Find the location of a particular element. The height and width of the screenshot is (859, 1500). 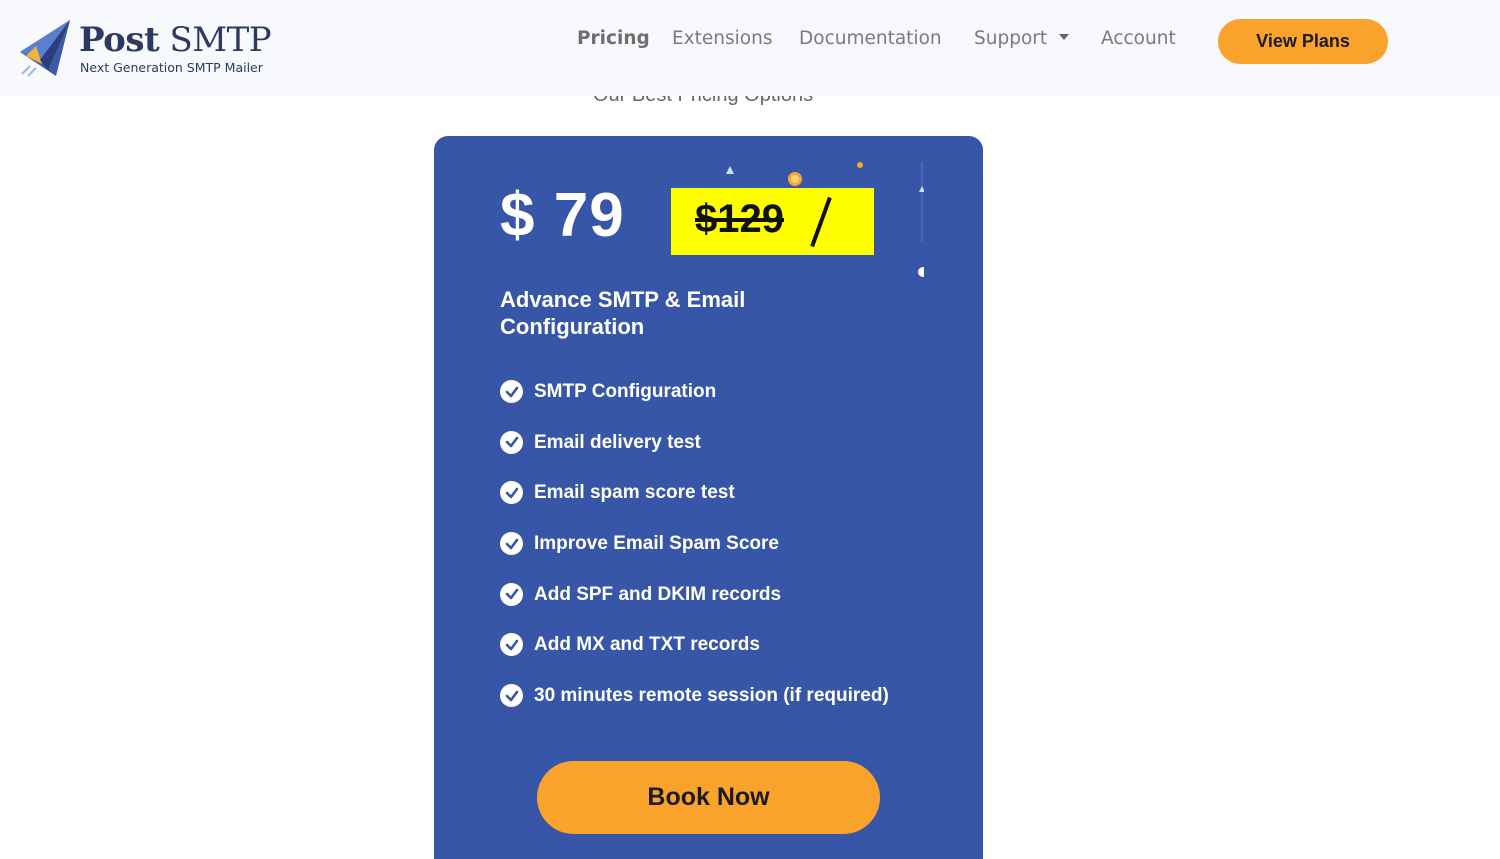

feature-label: Add SPF and DKIM records is located at coordinates (658, 594).